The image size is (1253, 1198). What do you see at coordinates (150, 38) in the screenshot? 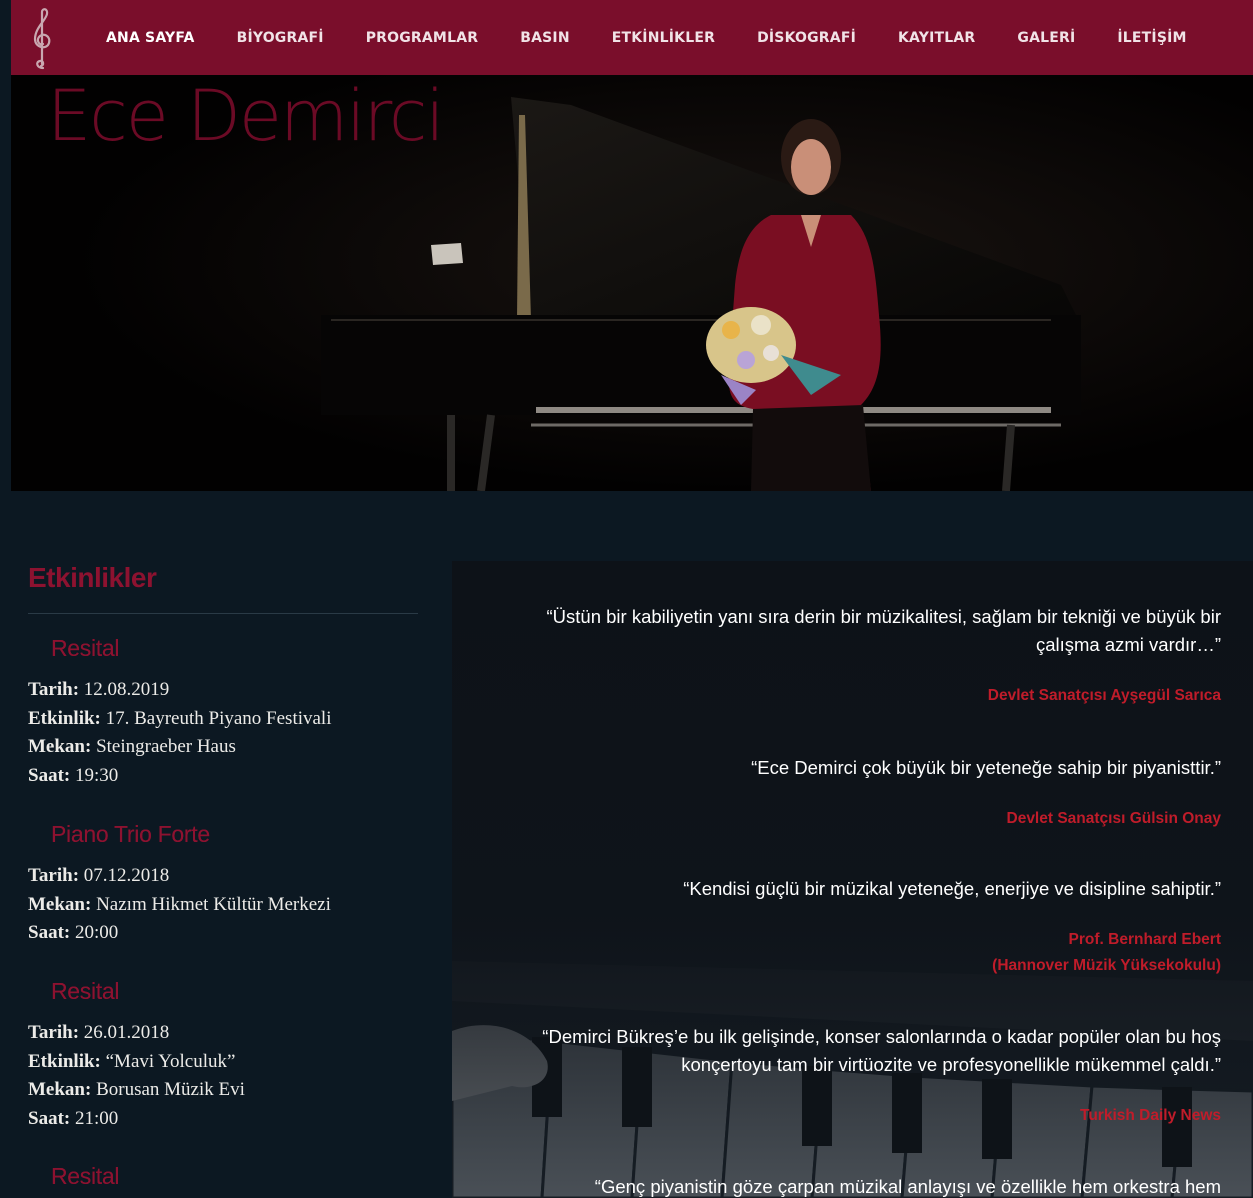
I see `nav-item-ana-sayfa: ANA SAYFA` at bounding box center [150, 38].